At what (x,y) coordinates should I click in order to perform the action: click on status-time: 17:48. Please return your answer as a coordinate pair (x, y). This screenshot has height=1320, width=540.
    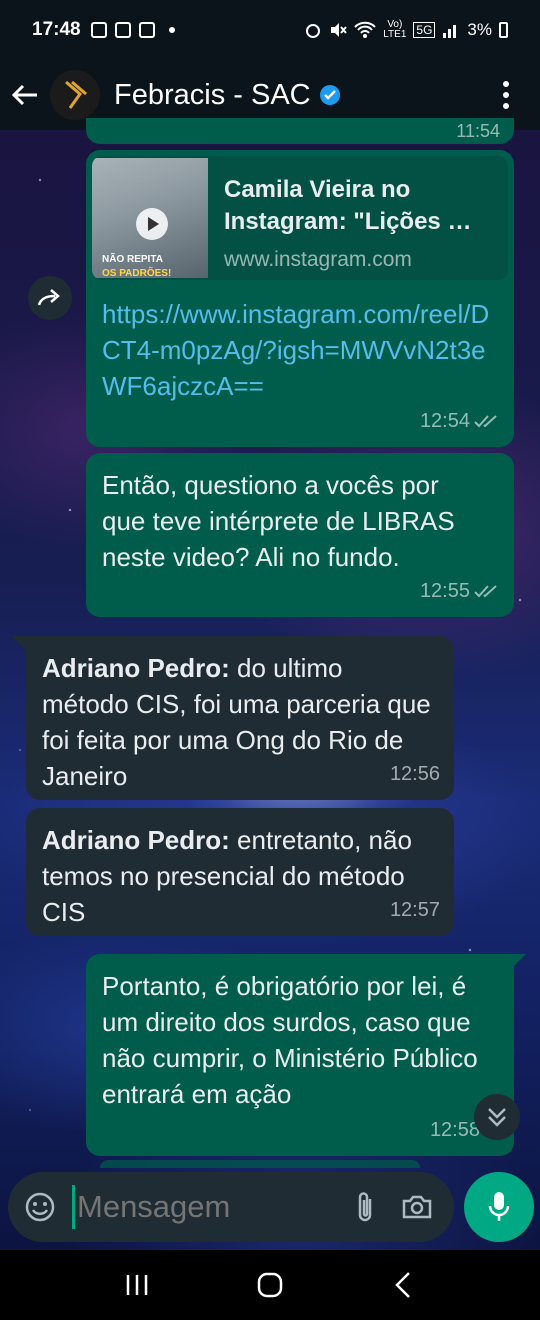
    Looking at the image, I should click on (56, 29).